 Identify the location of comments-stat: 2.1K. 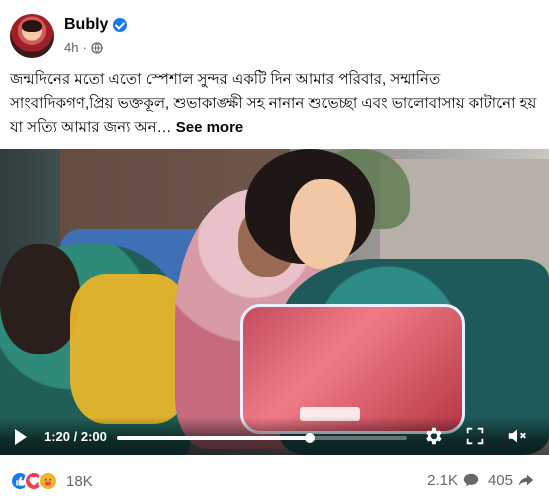
(453, 480).